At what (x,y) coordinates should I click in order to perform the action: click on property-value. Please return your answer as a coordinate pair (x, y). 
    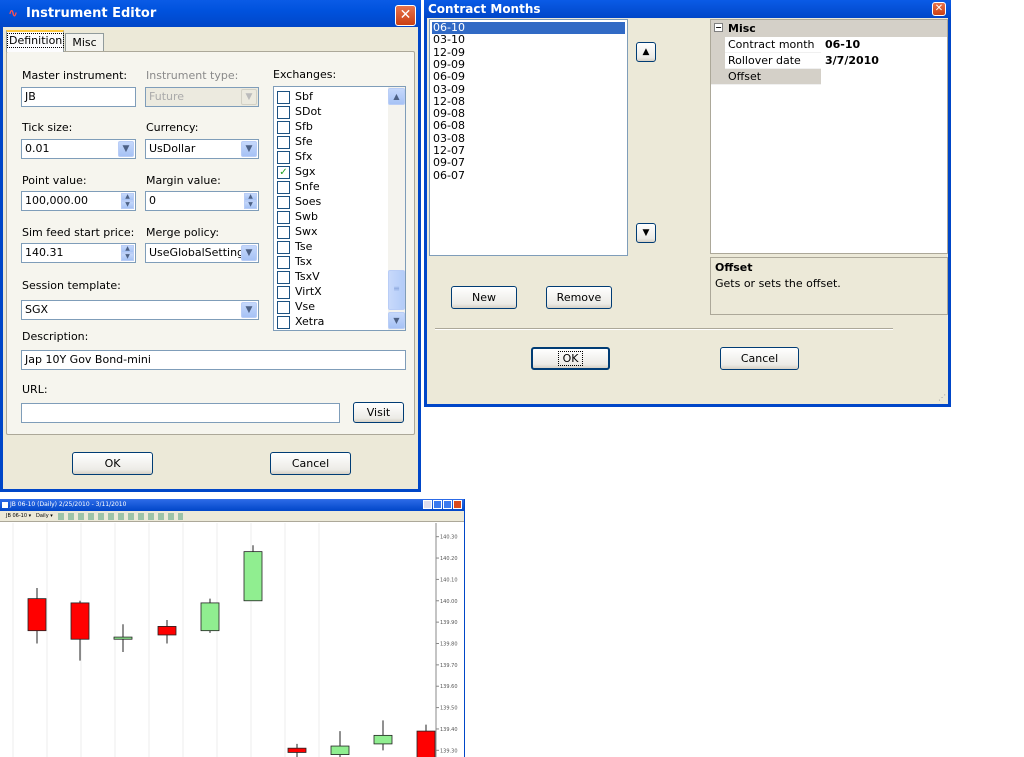
    Looking at the image, I should click on (884, 77).